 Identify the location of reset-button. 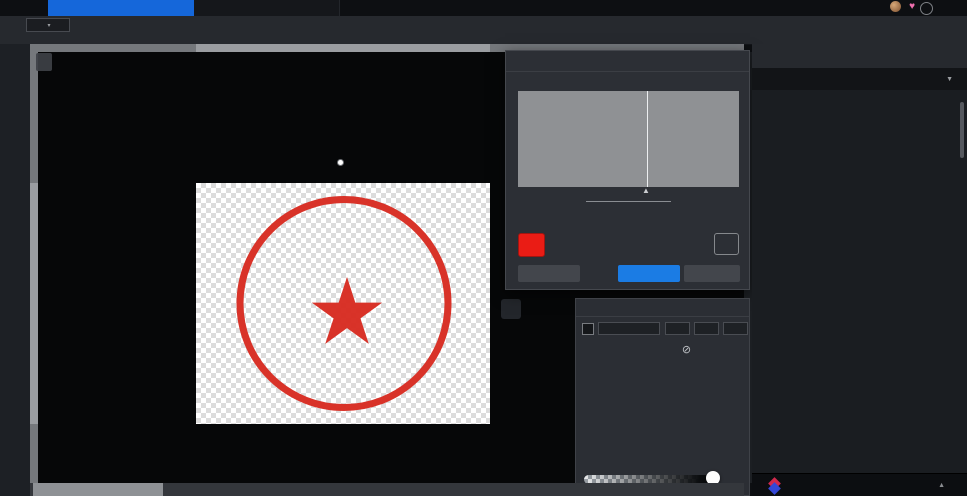
(549, 273).